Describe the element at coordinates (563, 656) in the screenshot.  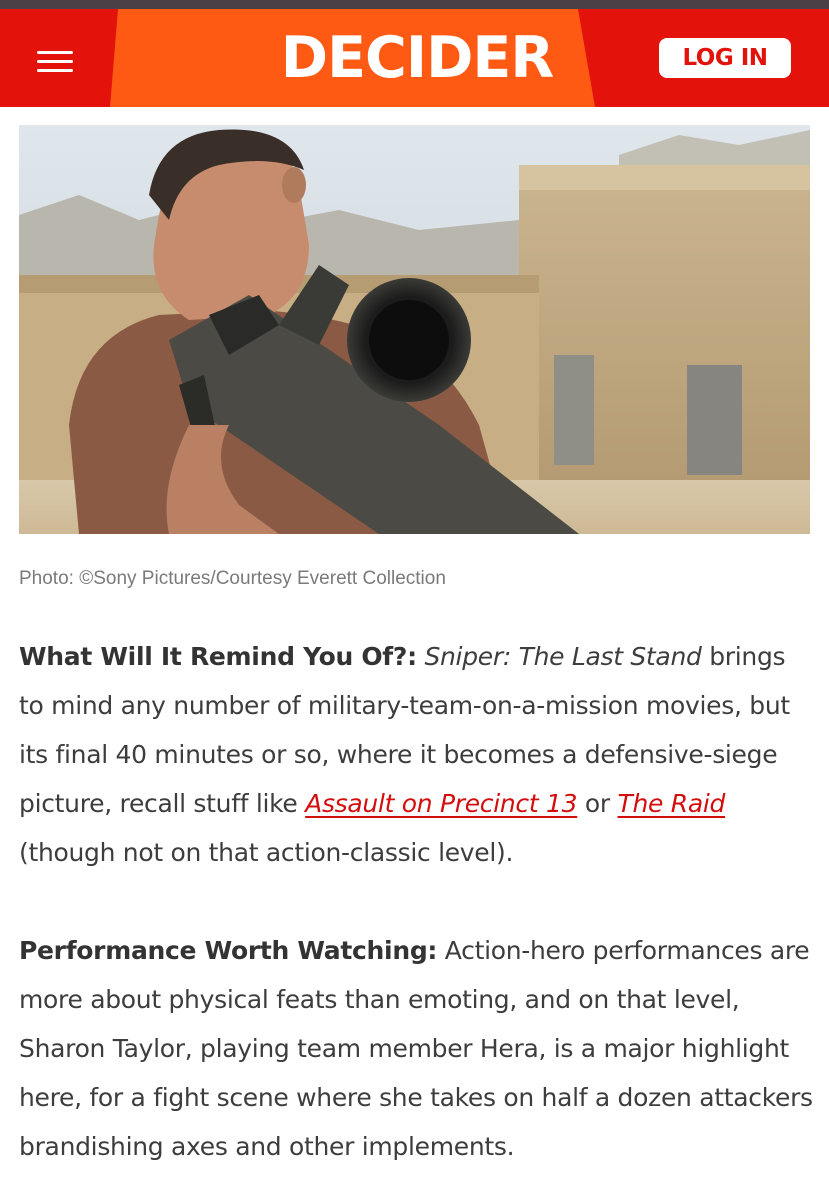
I see `movie-title: Sniper: The Last Stand` at that location.